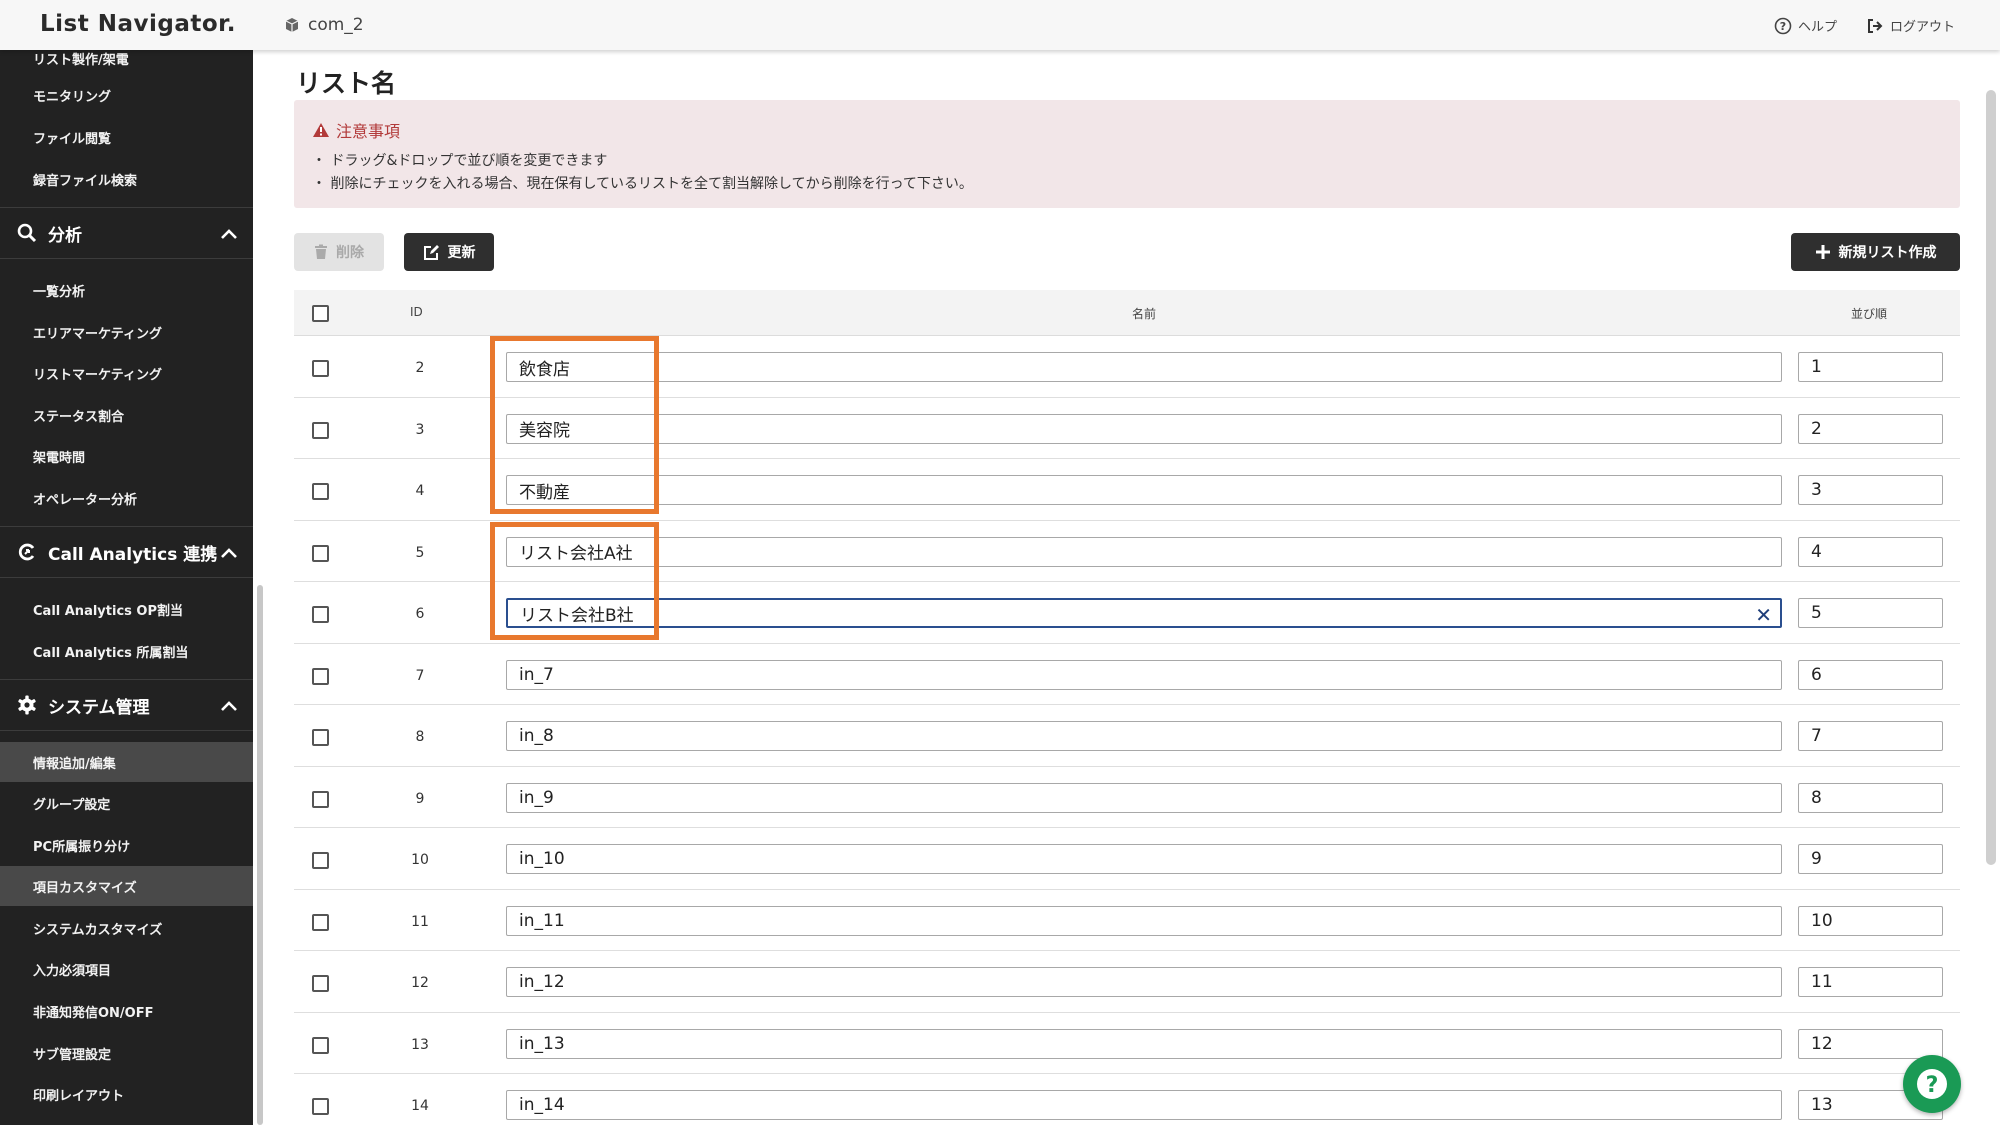 Image resolution: width=2000 pixels, height=1125 pixels. Describe the element at coordinates (126, 95) in the screenshot. I see `sidebar-item-monitoring: モニタリング` at that location.